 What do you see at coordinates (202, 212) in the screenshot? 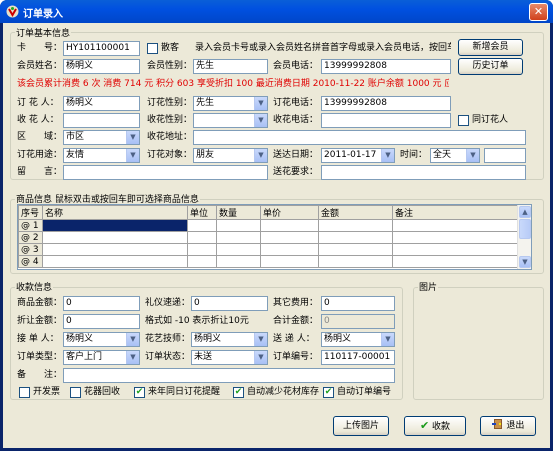
I see `col-header: 单位` at bounding box center [202, 212].